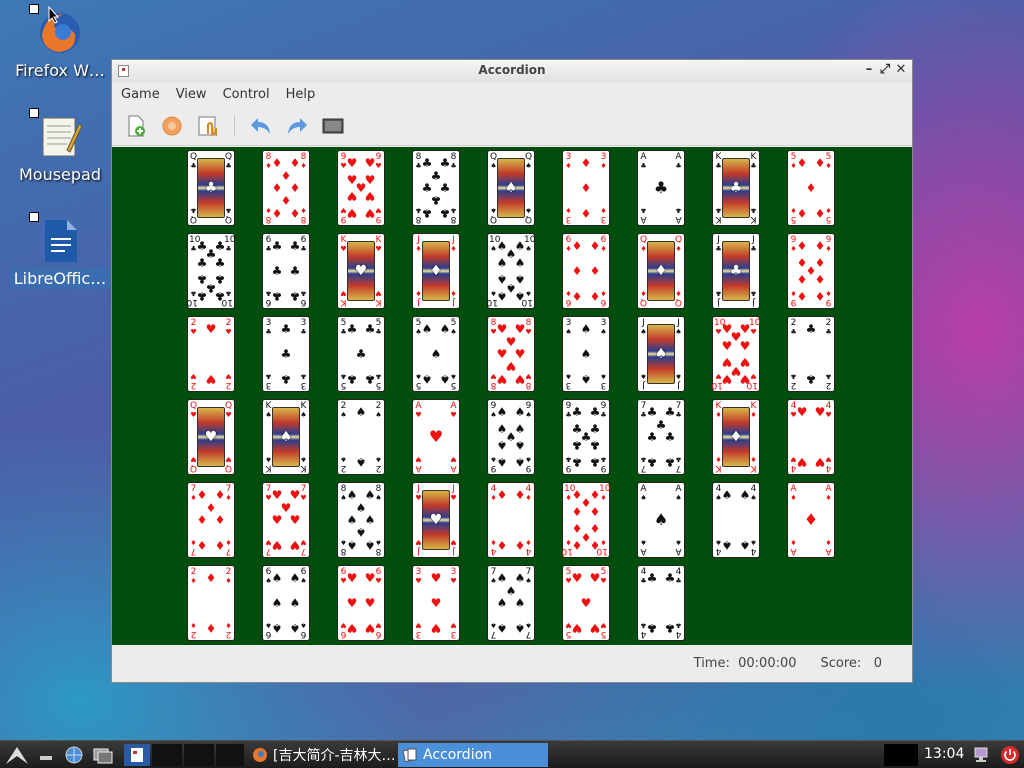 This screenshot has width=1024, height=768. Describe the element at coordinates (74, 755) in the screenshot. I see `web-browser-icon` at that location.